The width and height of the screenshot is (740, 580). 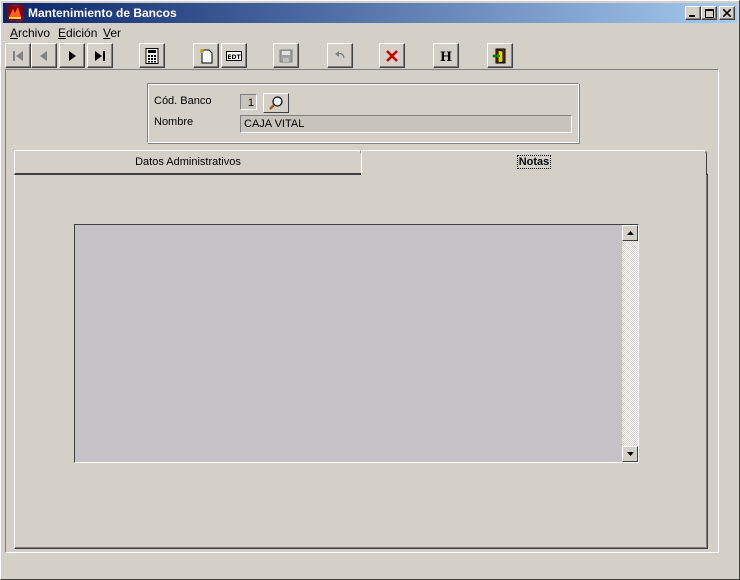 I want to click on app-icon, so click(x=15, y=13).